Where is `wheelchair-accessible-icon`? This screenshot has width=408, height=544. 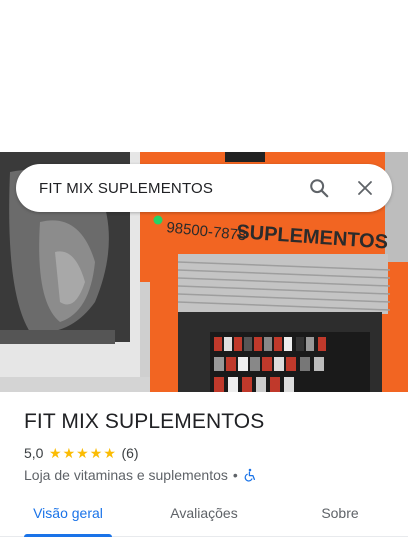
wheelchair-accessible-icon is located at coordinates (250, 475).